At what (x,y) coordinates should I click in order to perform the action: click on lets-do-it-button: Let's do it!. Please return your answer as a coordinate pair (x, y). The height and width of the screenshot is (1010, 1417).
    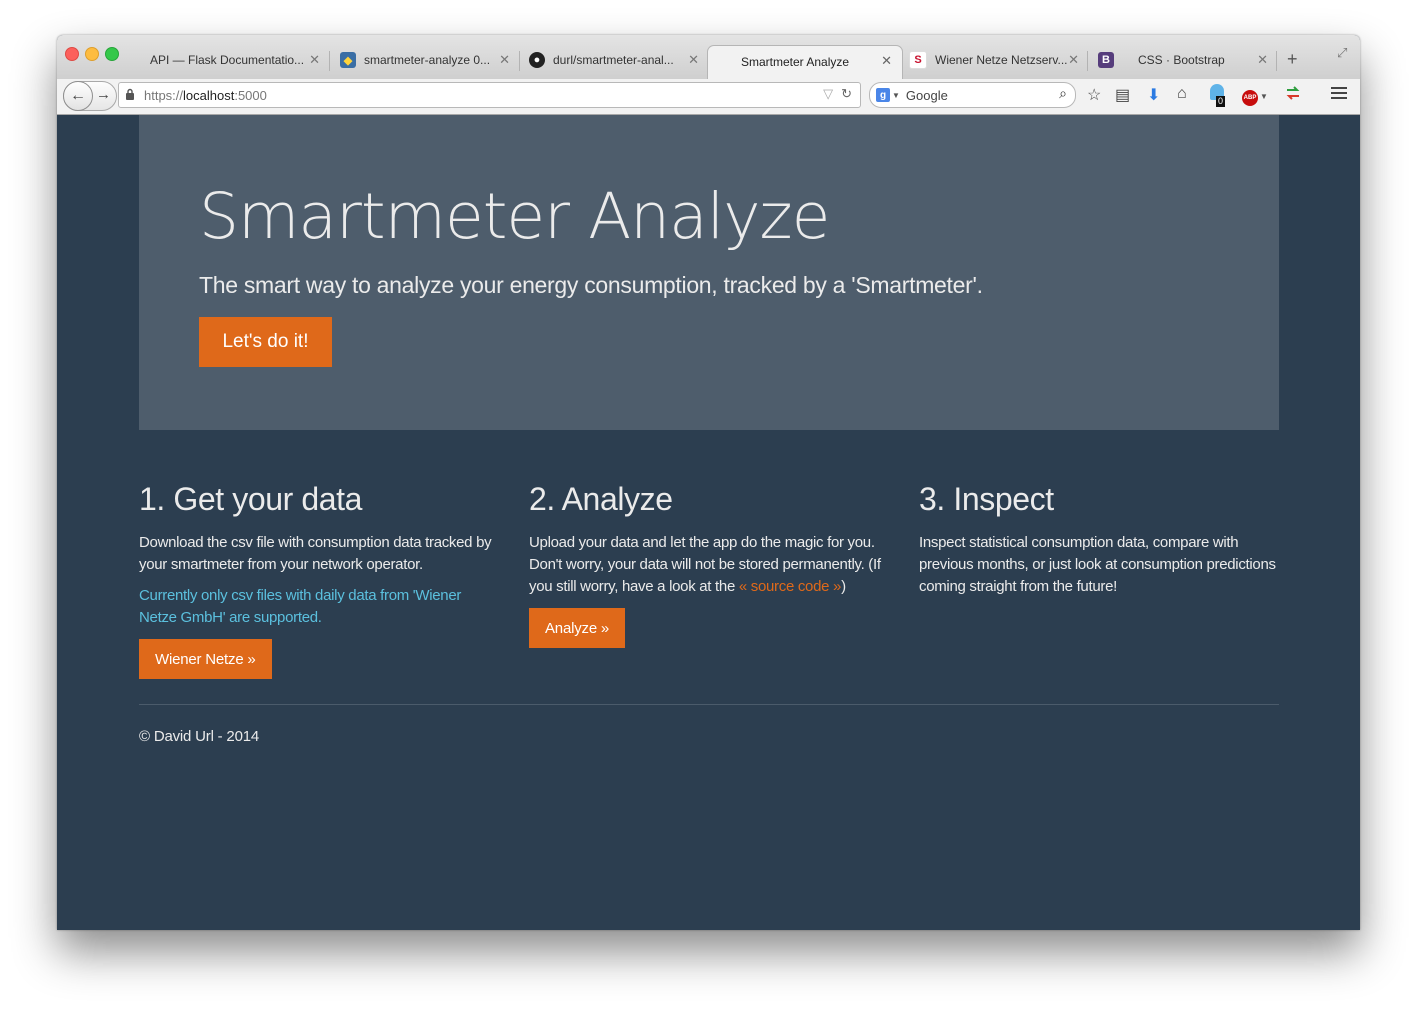
    Looking at the image, I should click on (265, 342).